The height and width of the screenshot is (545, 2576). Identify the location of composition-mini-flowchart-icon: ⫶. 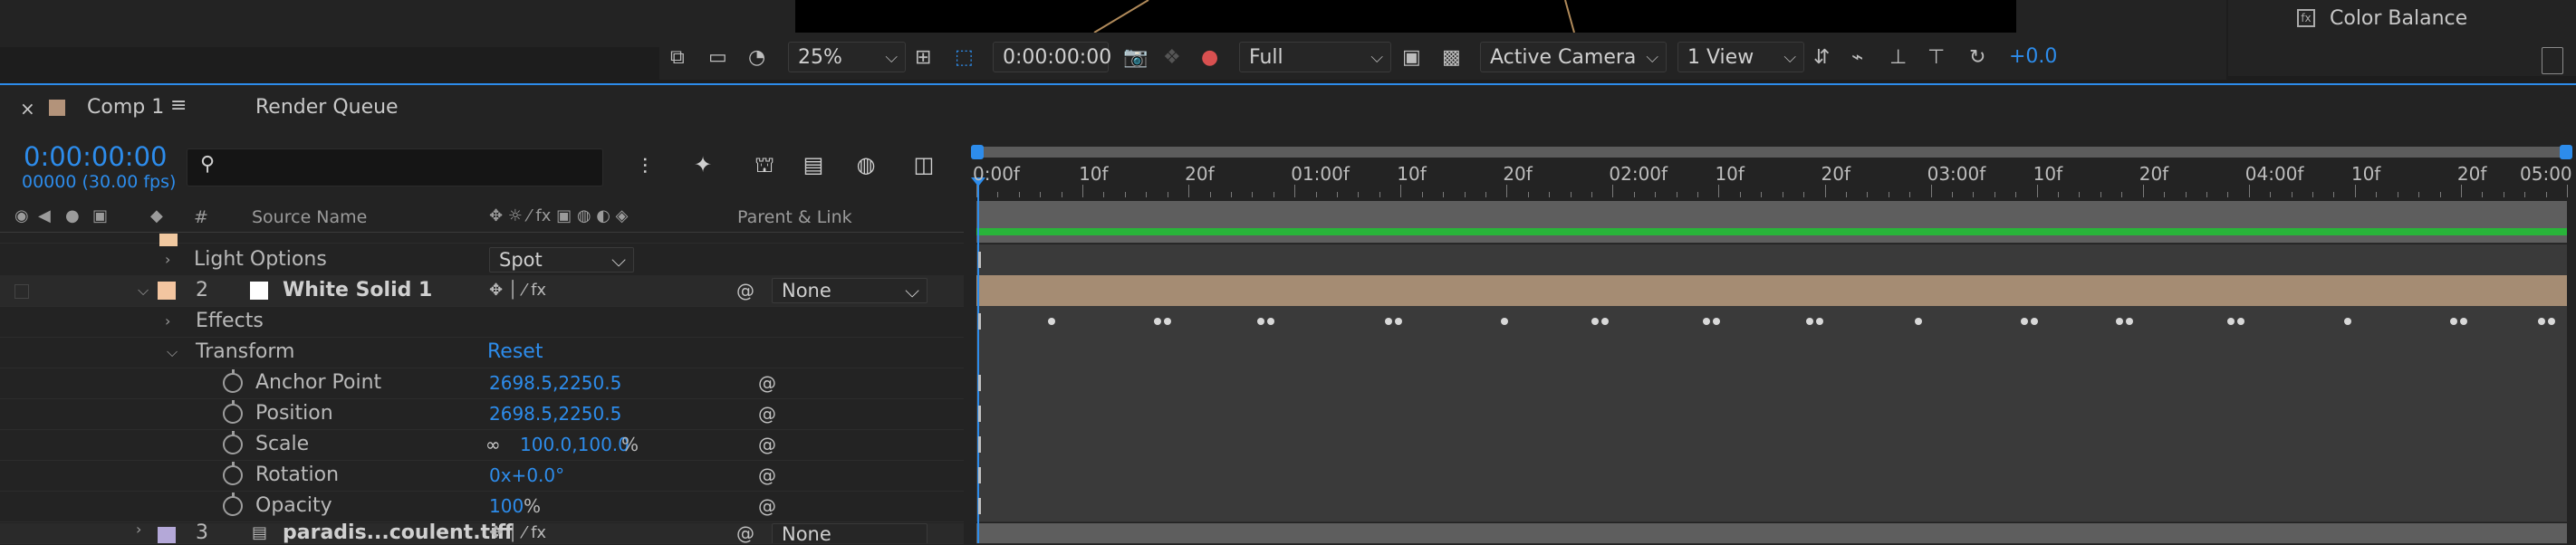
(644, 166).